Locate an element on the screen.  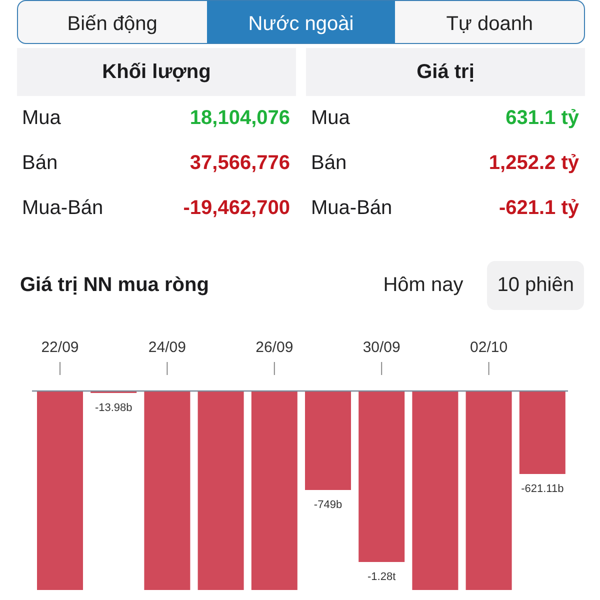
column-header: Khối lượng is located at coordinates (156, 72).